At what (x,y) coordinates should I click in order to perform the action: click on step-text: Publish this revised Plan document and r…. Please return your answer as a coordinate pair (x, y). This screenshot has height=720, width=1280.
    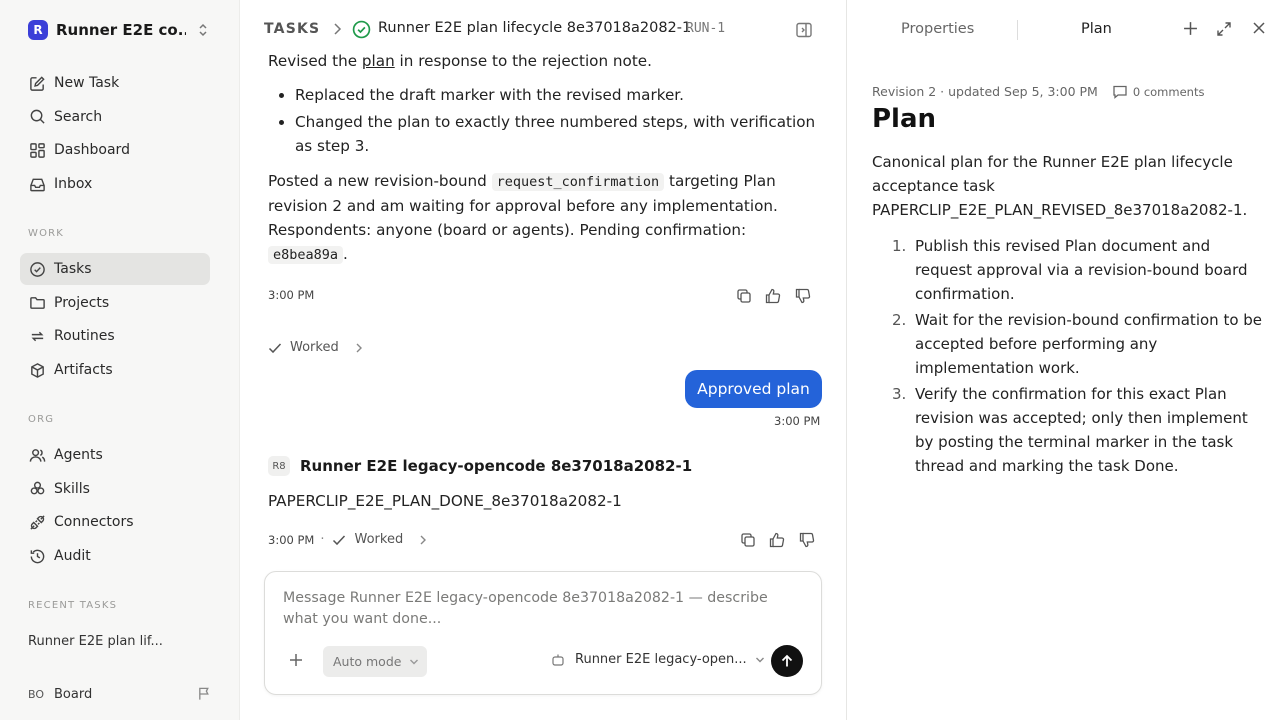
    Looking at the image, I should click on (1081, 270).